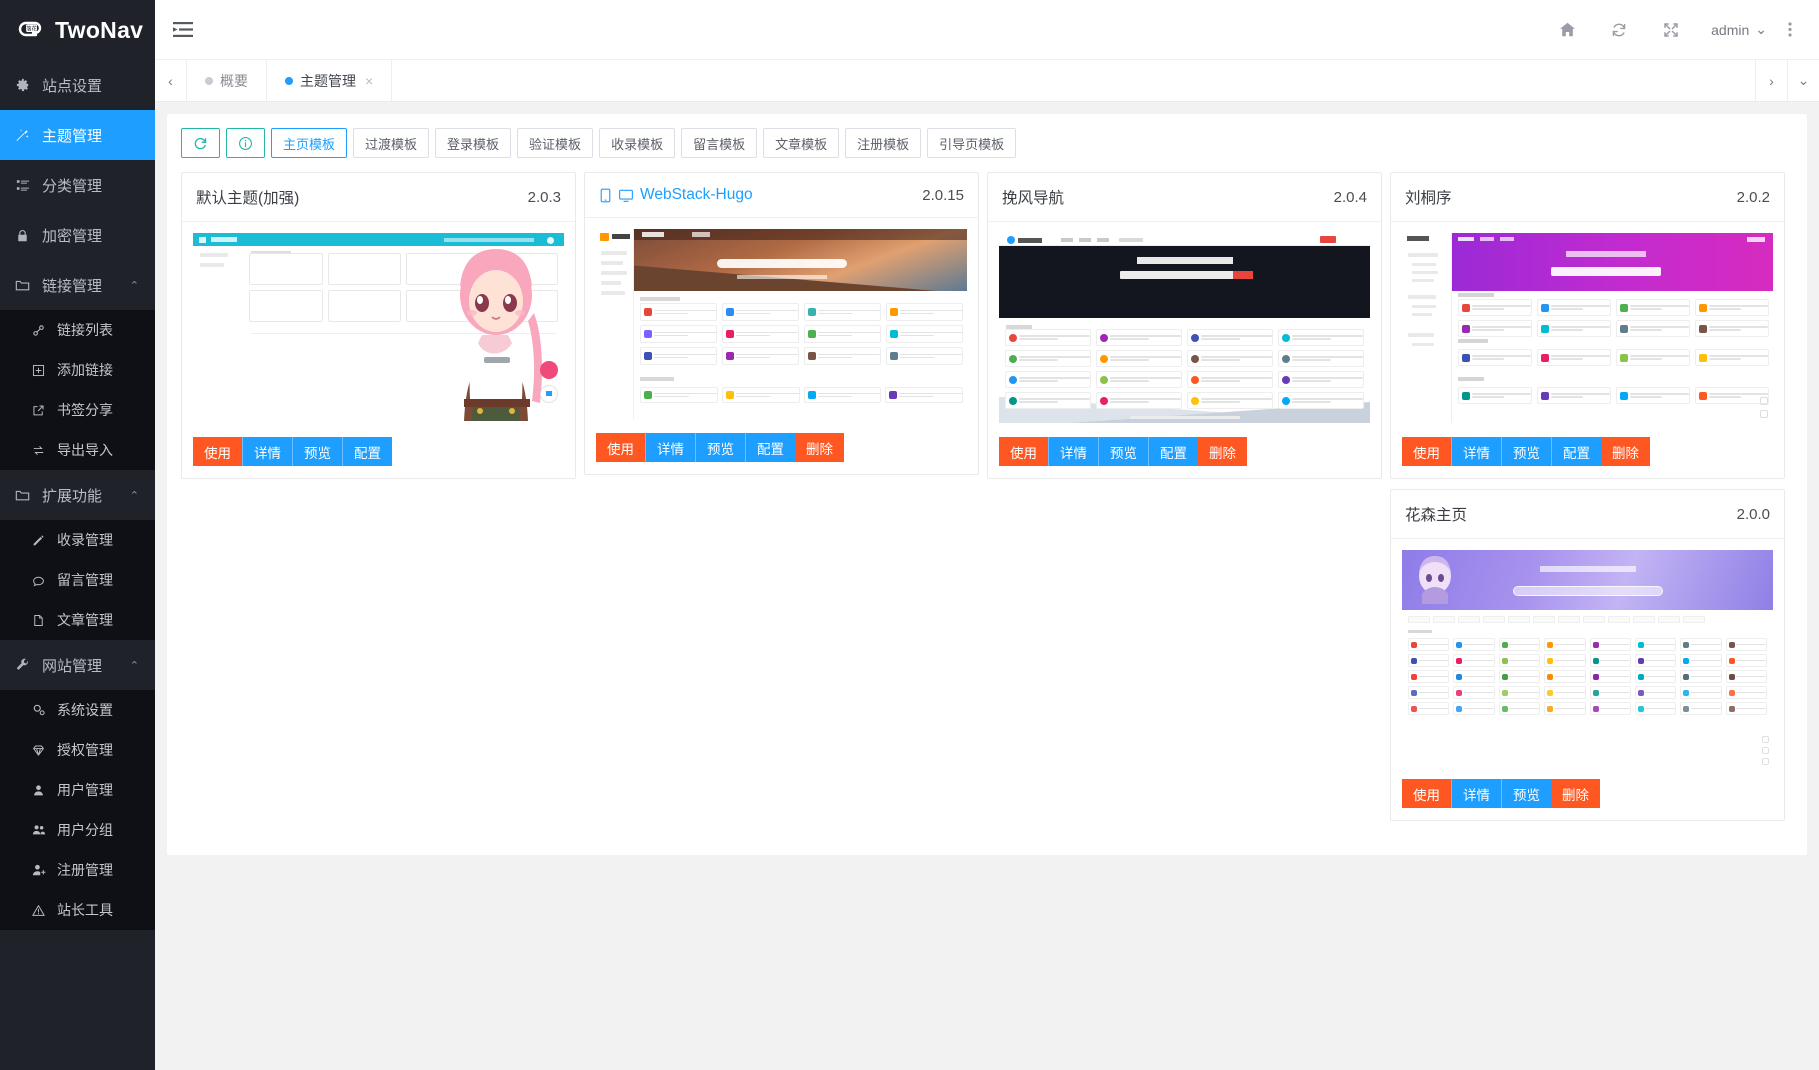 The height and width of the screenshot is (1070, 1819). Describe the element at coordinates (38, 370) in the screenshot. I see `plus-square-icon` at that location.